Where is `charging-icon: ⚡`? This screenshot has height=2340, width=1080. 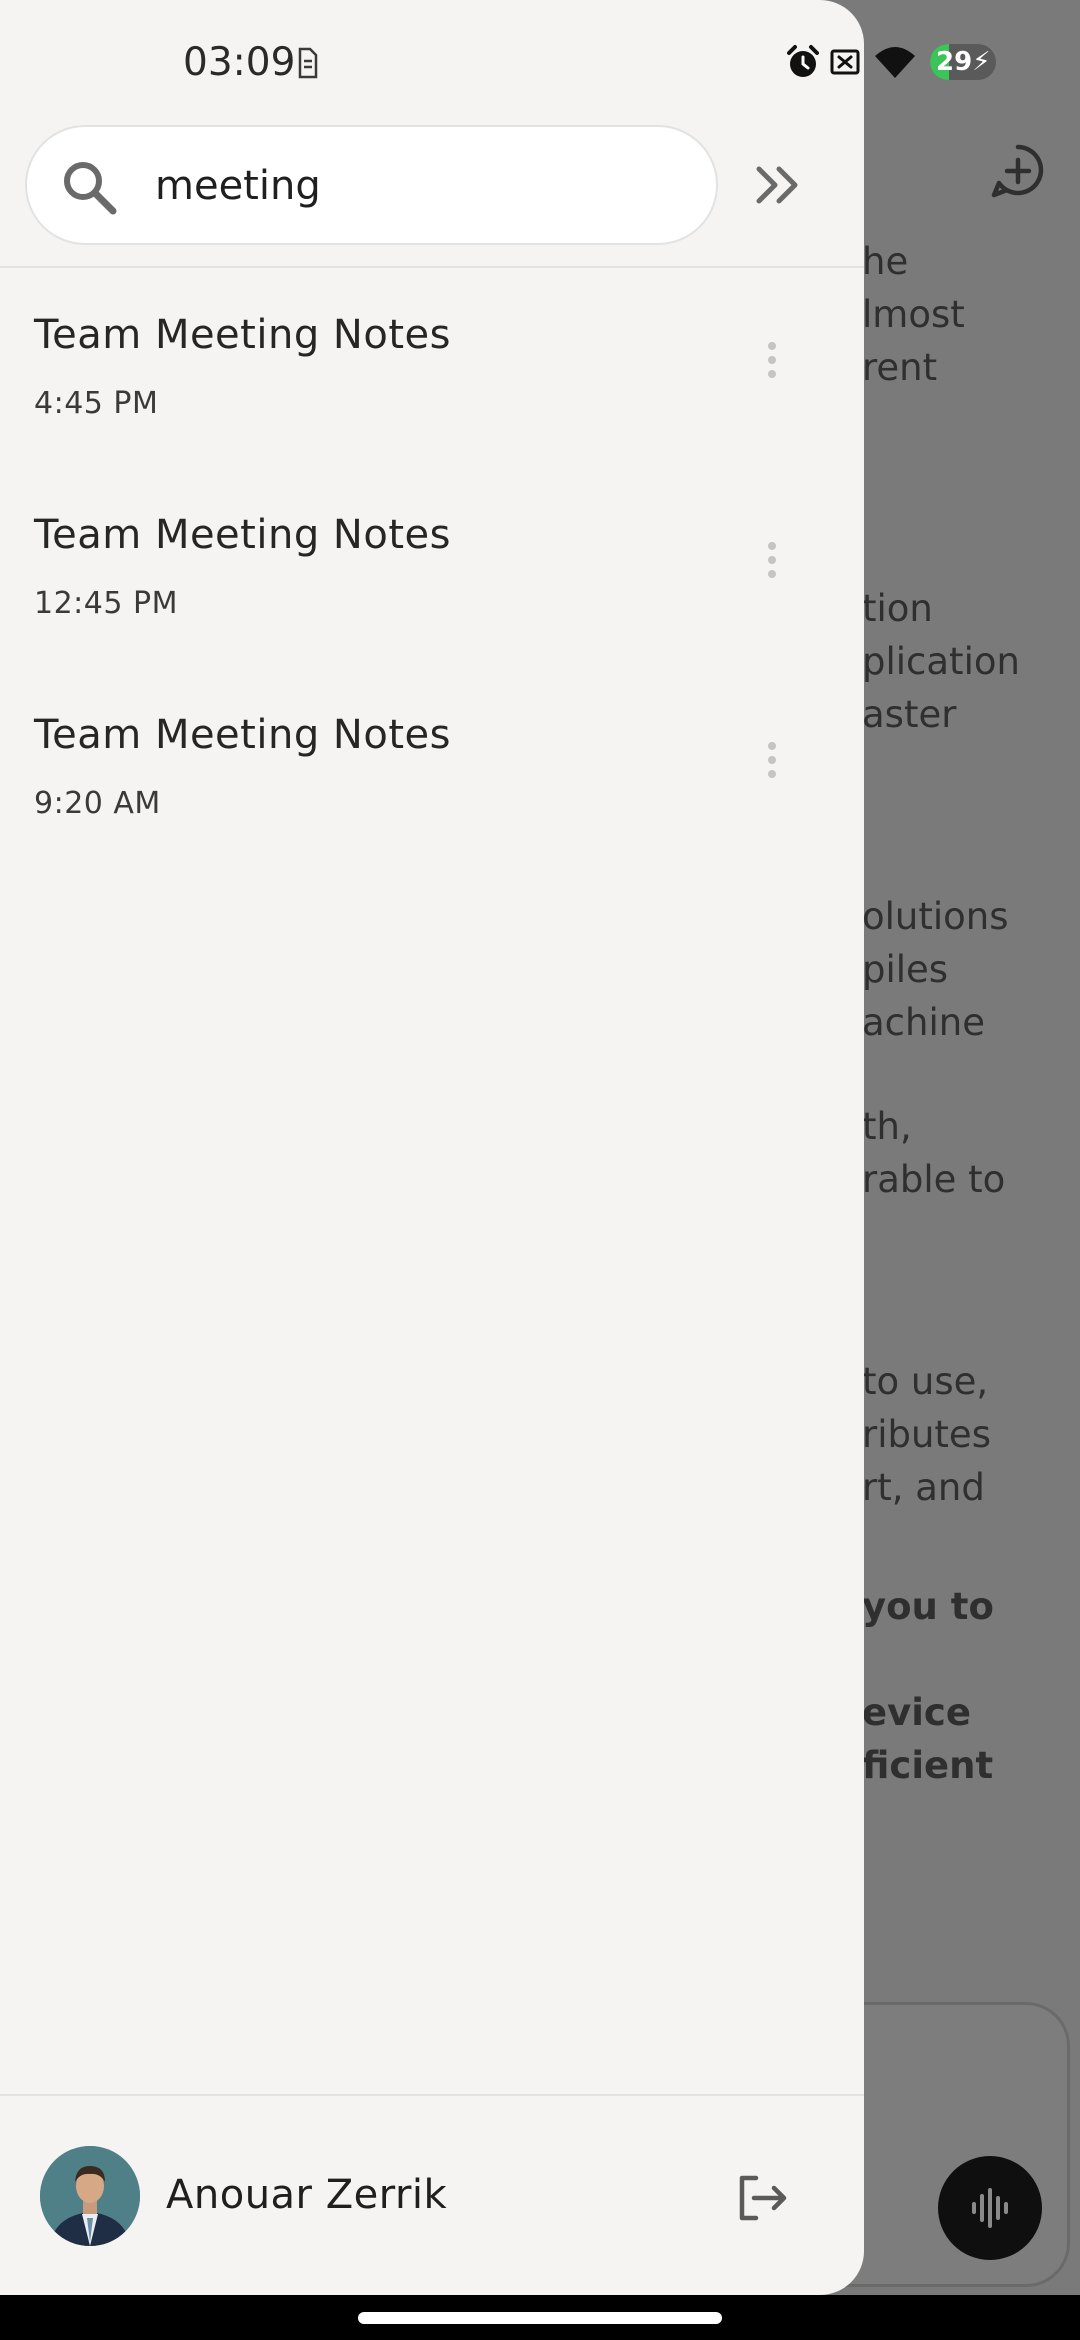 charging-icon: ⚡ is located at coordinates (981, 62).